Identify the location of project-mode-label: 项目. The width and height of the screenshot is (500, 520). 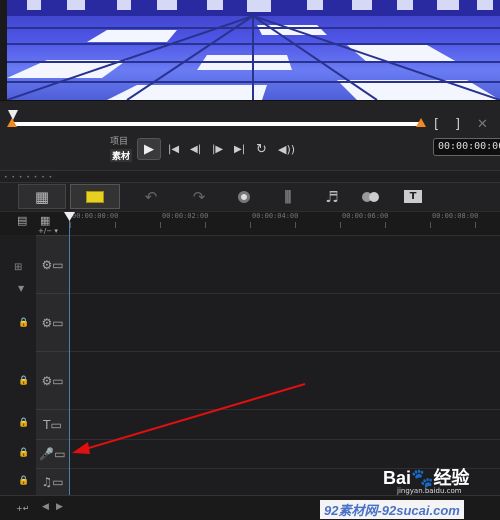
(119, 140).